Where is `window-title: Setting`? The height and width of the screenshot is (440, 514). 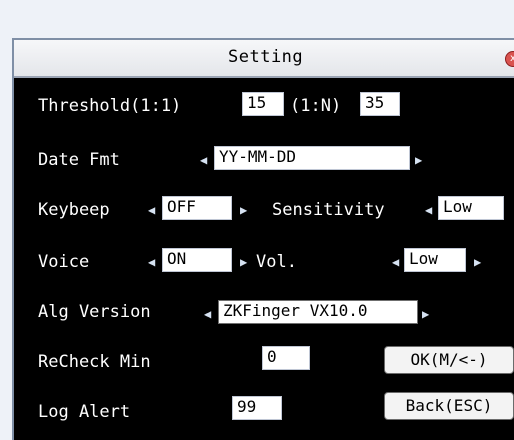 window-title: Setting is located at coordinates (266, 57).